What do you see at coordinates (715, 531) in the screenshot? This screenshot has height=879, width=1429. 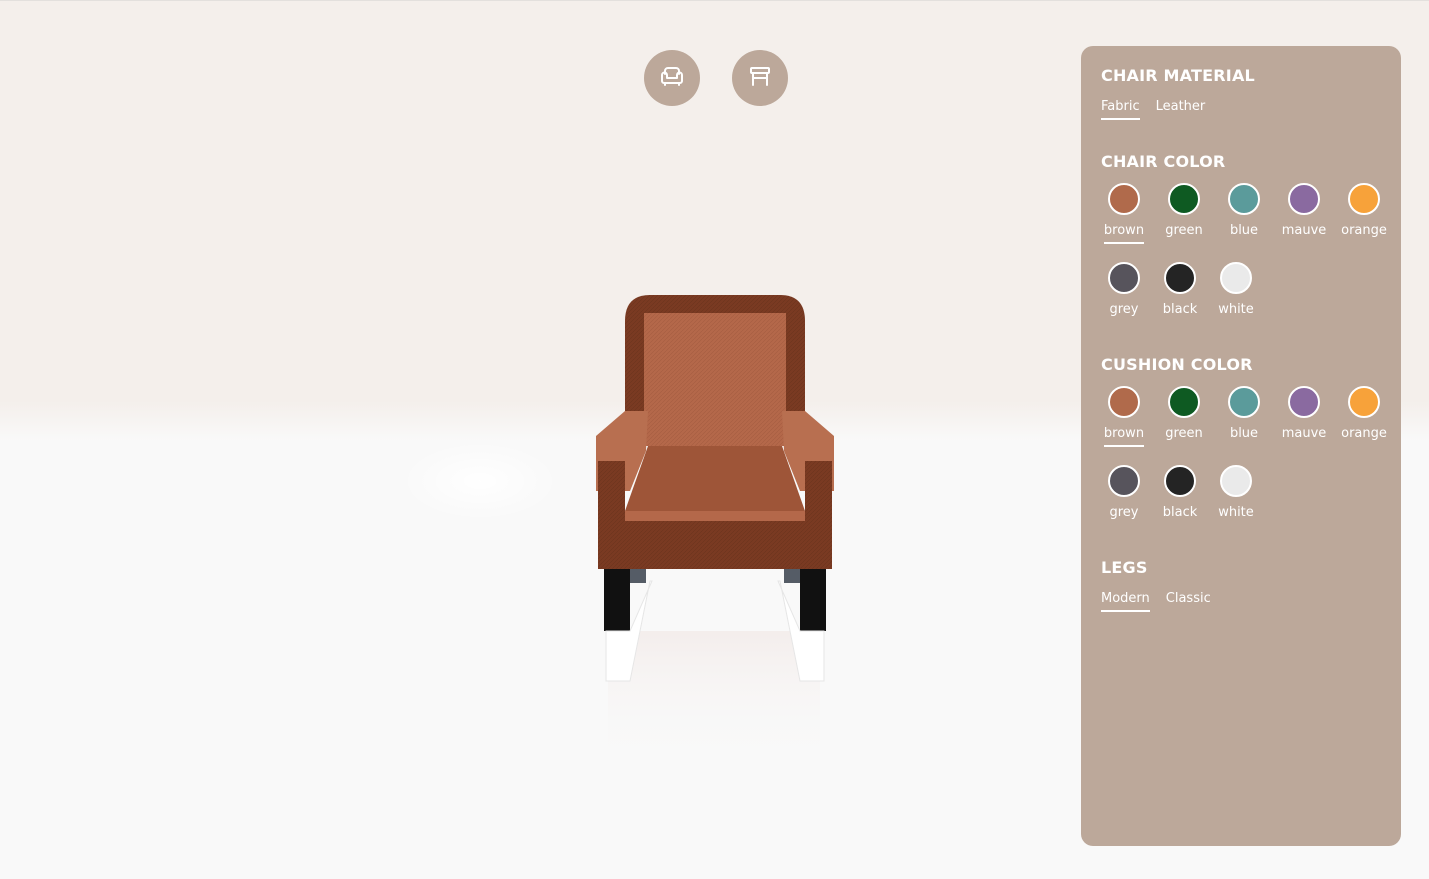 I see `chair-3d-model` at bounding box center [715, 531].